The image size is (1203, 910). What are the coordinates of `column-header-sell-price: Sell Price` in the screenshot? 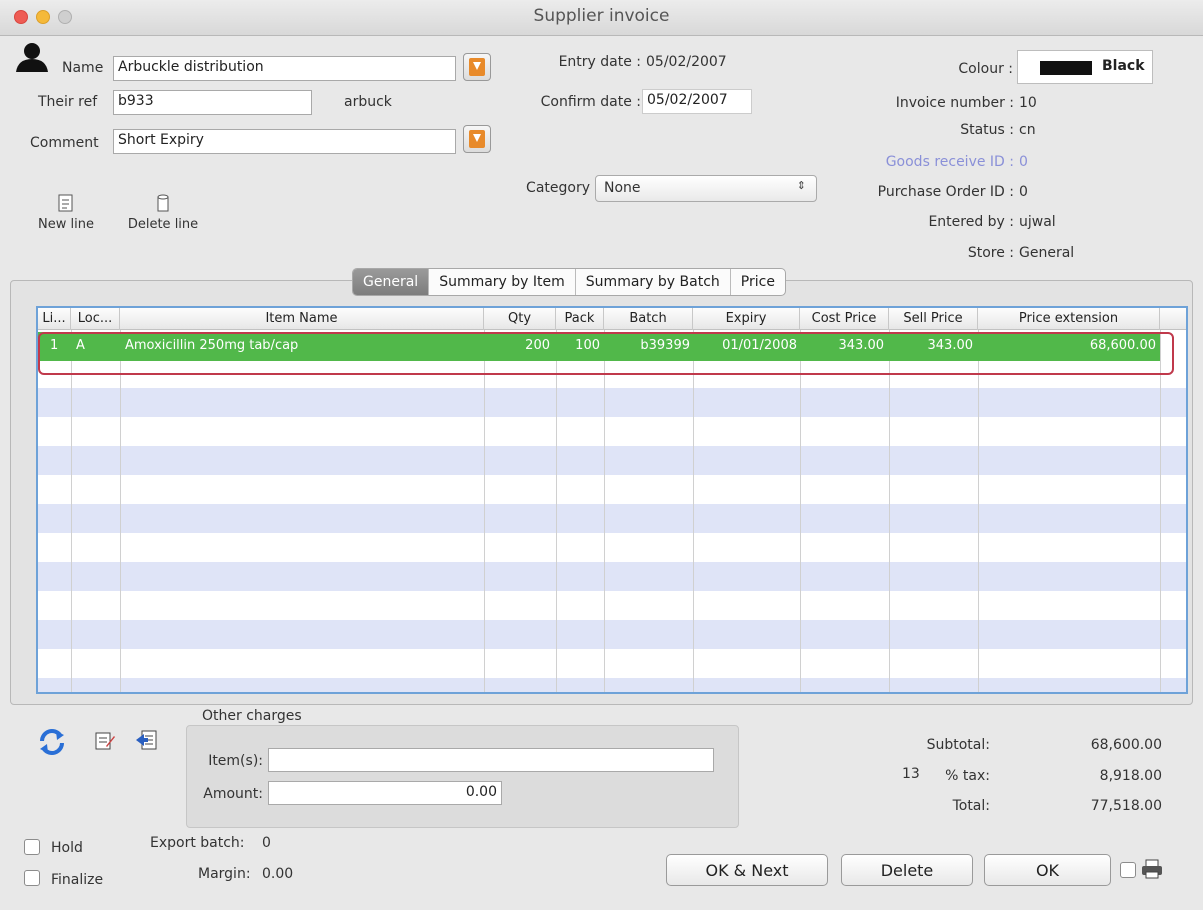 It's located at (933, 319).